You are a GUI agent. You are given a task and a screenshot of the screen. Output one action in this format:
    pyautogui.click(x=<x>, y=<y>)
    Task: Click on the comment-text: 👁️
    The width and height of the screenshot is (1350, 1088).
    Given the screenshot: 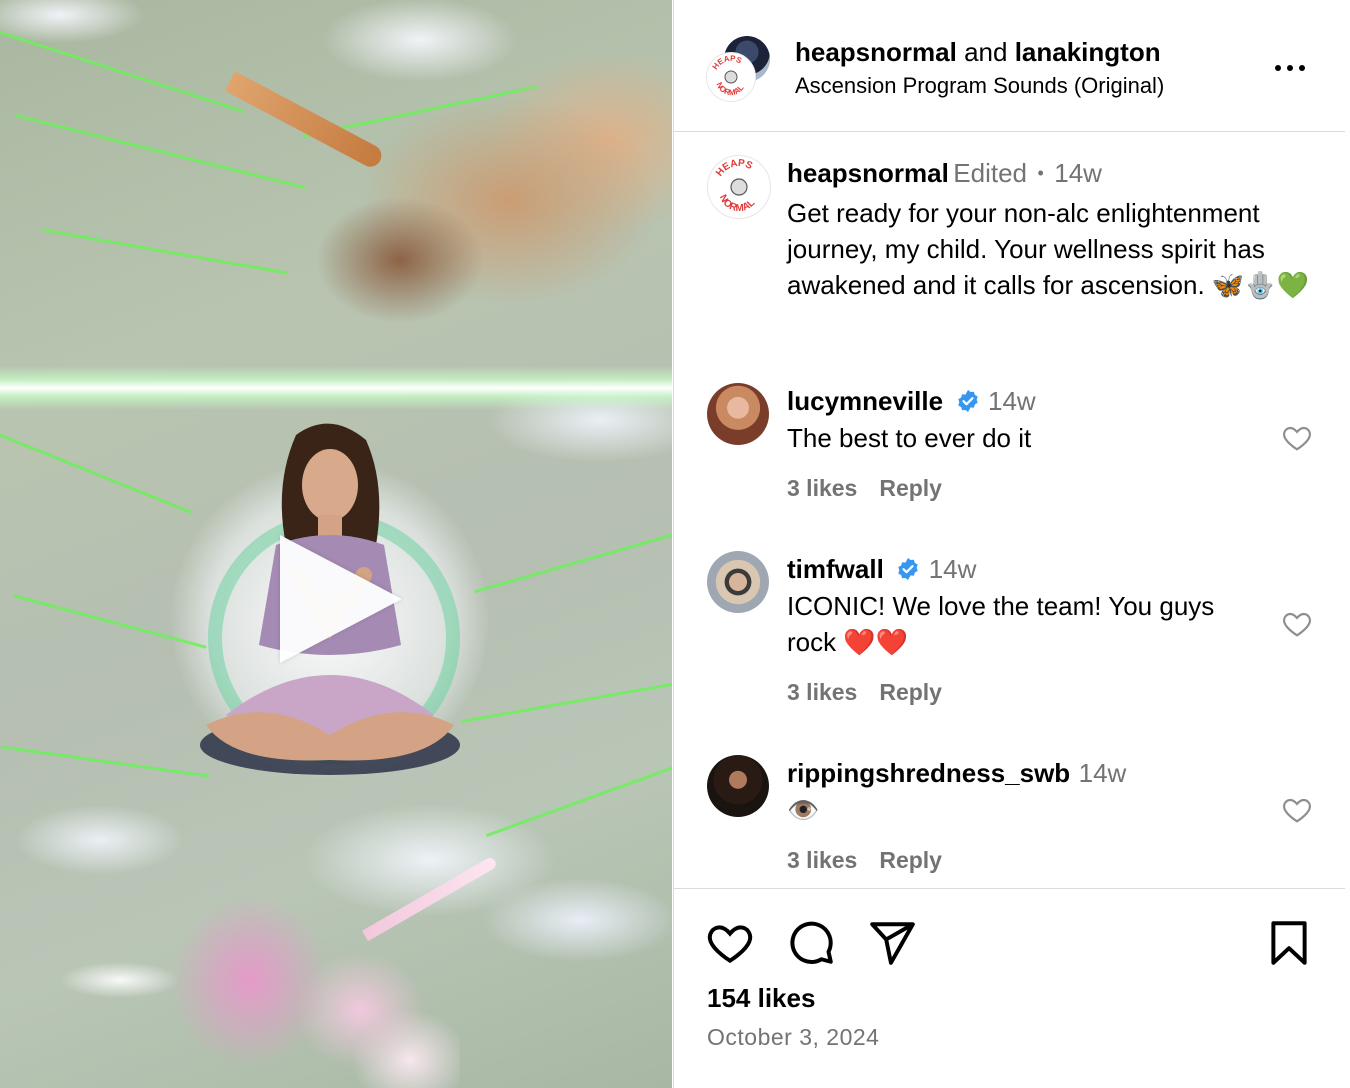 What is the action you would take?
    pyautogui.click(x=803, y=810)
    